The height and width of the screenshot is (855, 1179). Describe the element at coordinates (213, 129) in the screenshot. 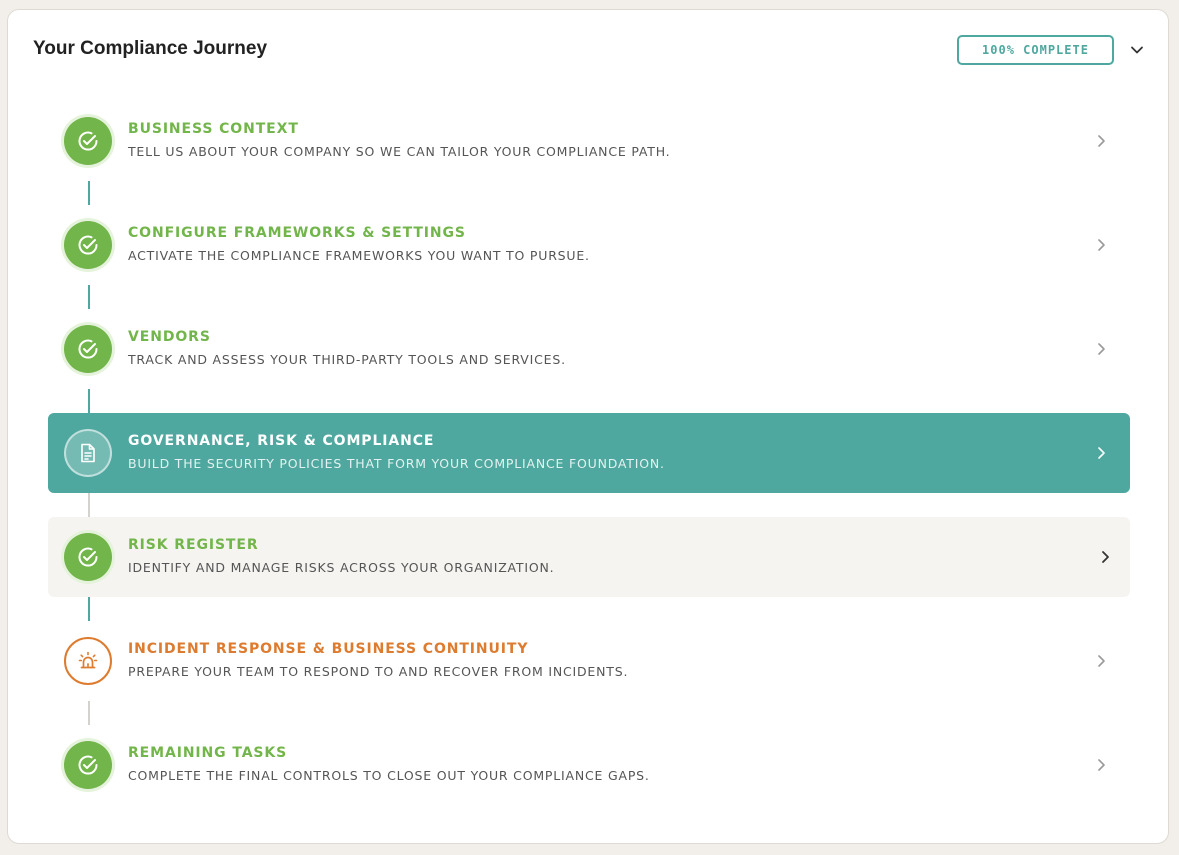

I see `step-title: BUSINESS CONTEXT` at that location.